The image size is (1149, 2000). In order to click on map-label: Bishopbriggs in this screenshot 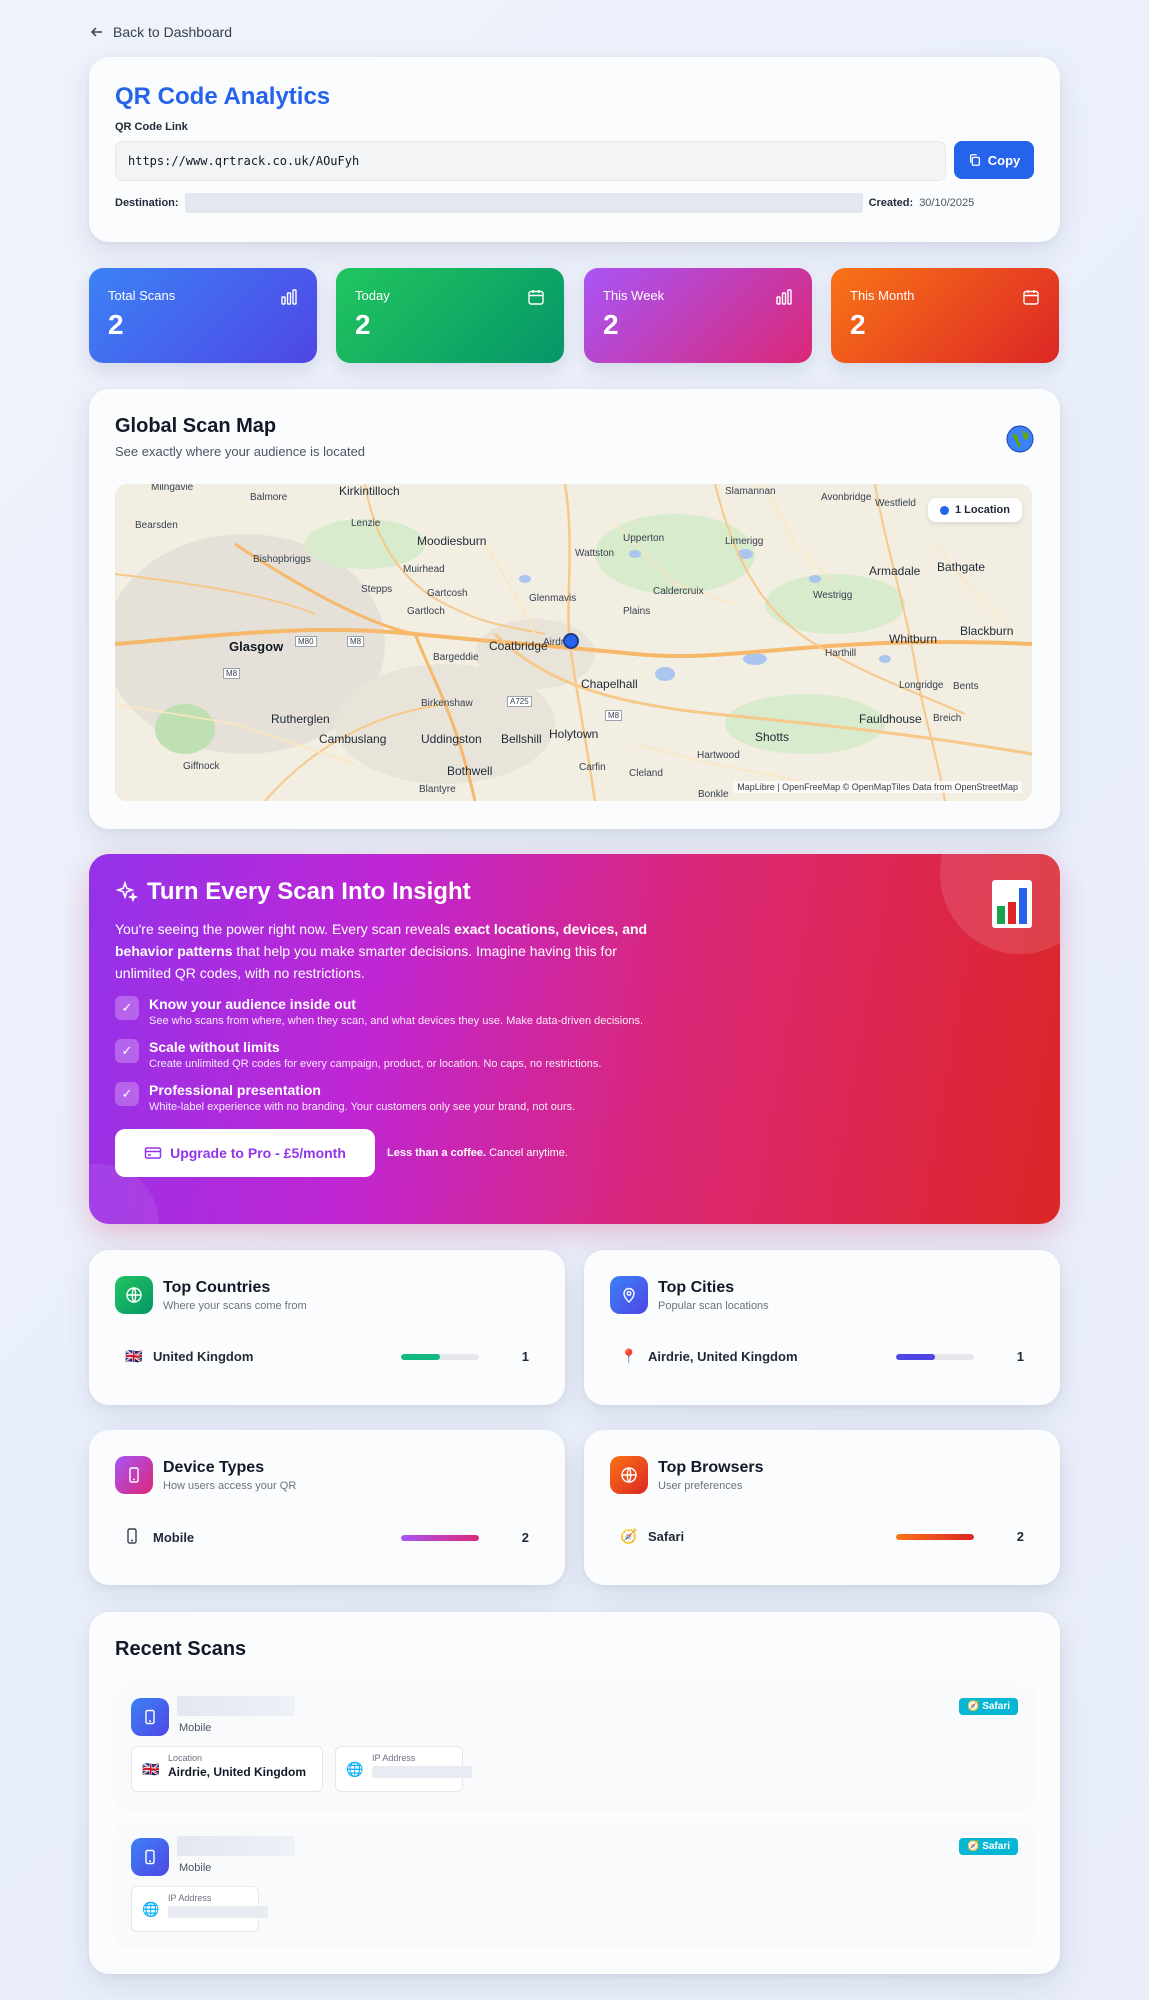, I will do `click(282, 559)`.